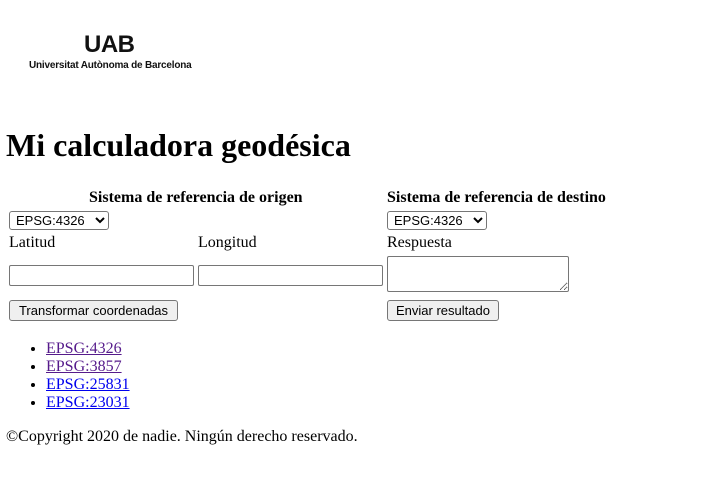  I want to click on list-item: EPSG:4326, so click(88, 349).